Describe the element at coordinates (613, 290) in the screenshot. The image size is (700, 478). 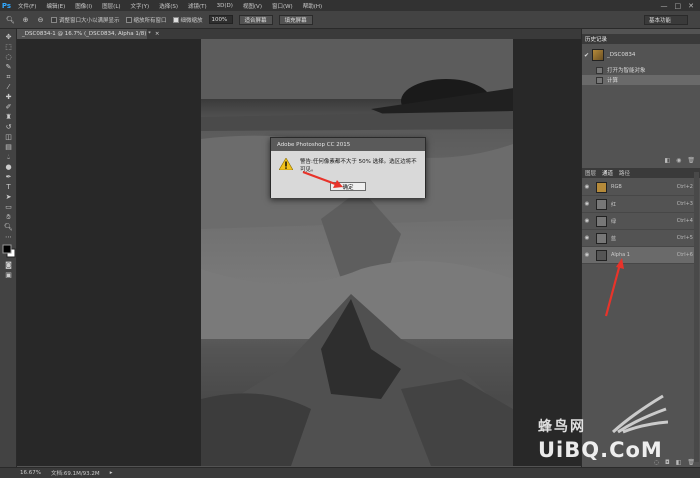
I see `arrow-to-alpha` at that location.